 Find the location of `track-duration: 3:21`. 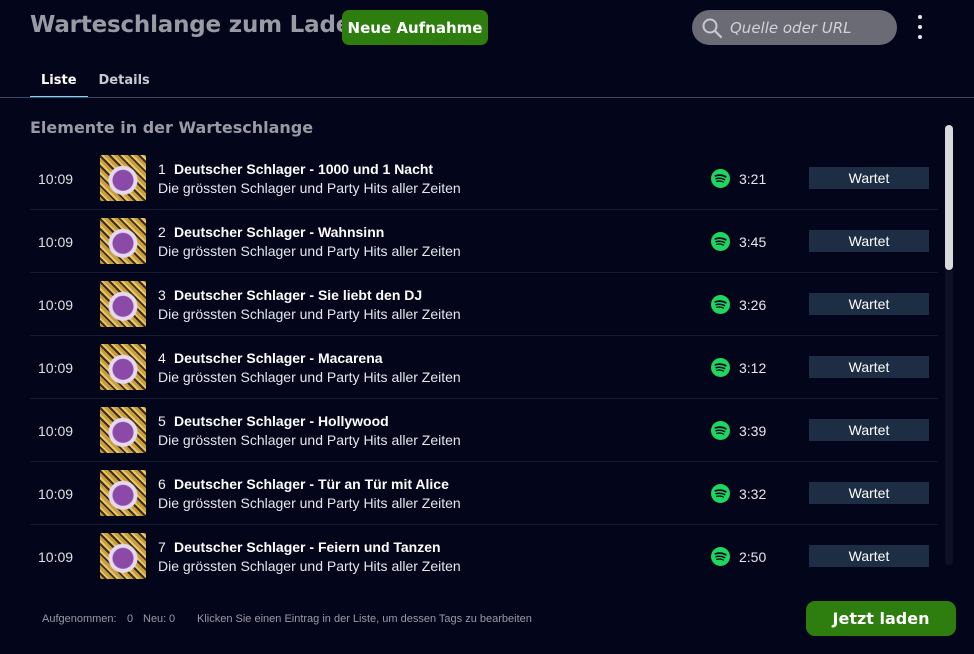

track-duration: 3:21 is located at coordinates (753, 179).